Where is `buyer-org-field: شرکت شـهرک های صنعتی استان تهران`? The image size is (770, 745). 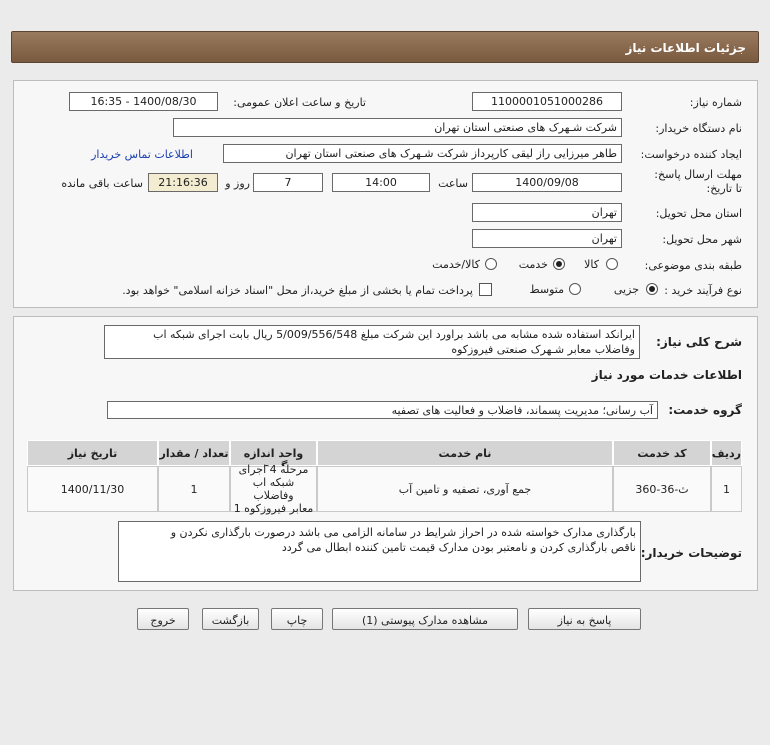 buyer-org-field: شرکت شـهرک های صنعتی استان تهران is located at coordinates (397, 127).